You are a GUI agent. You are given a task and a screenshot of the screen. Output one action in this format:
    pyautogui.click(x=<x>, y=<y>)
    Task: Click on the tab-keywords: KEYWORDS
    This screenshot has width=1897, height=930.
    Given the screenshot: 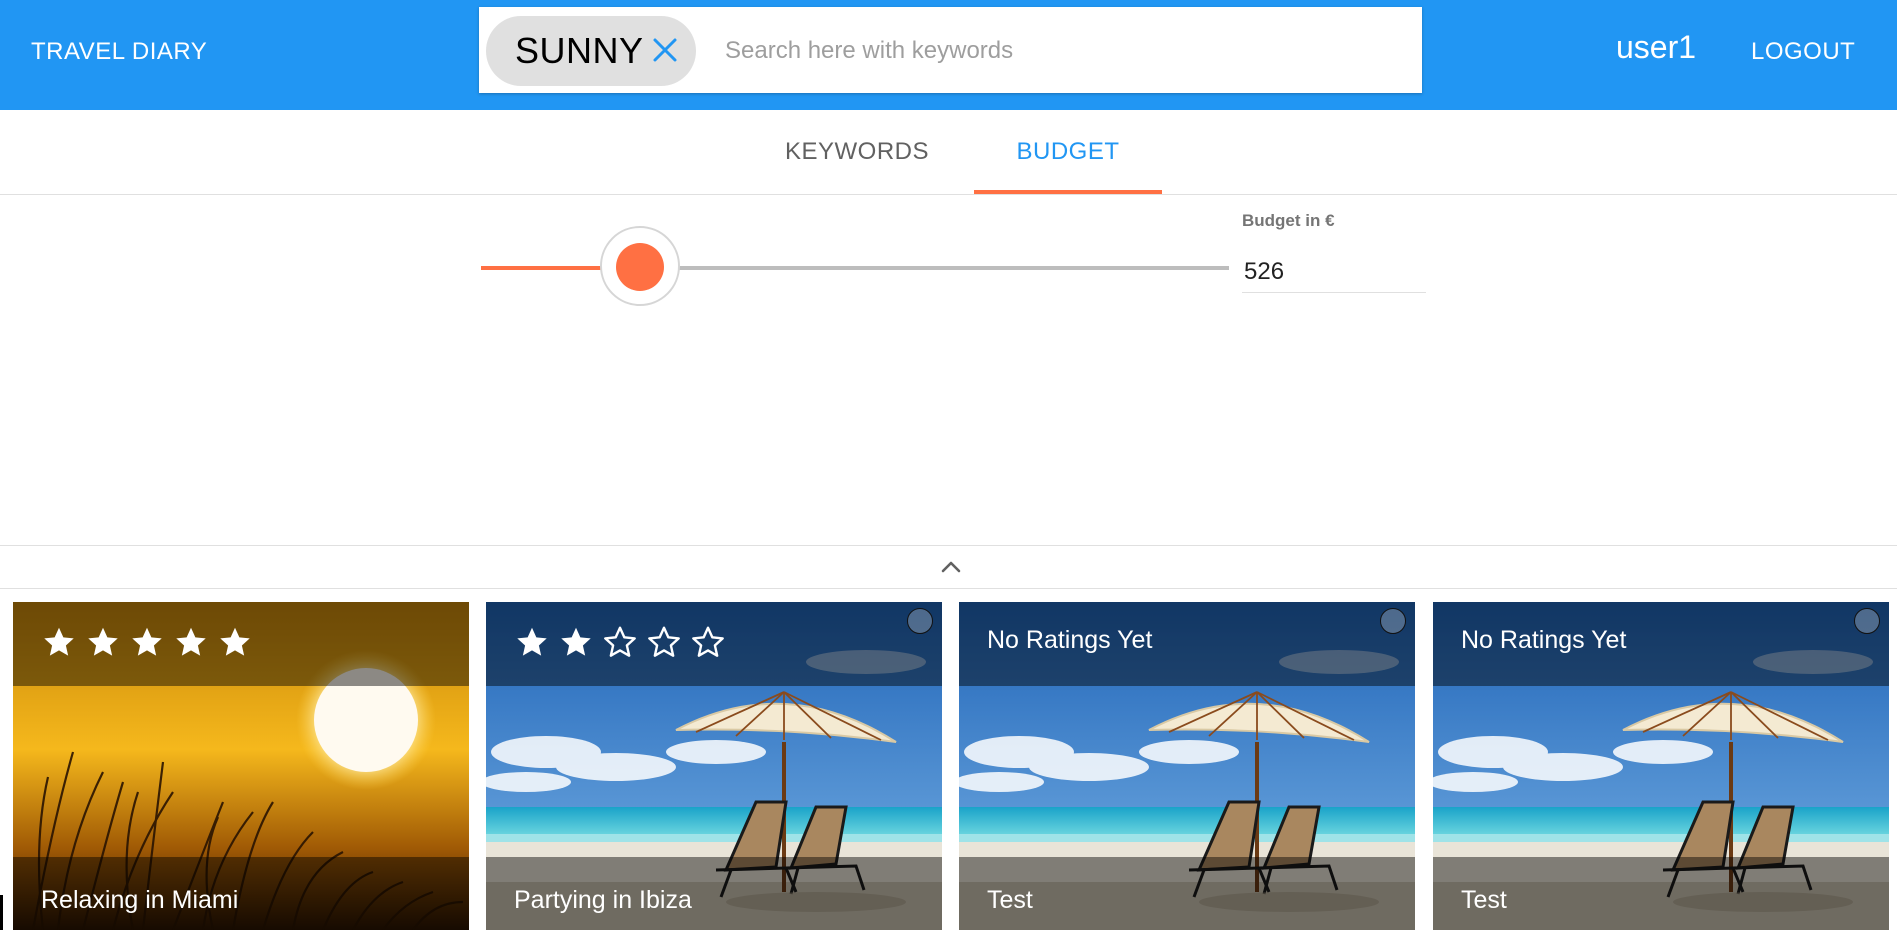 What is the action you would take?
    pyautogui.click(x=857, y=152)
    